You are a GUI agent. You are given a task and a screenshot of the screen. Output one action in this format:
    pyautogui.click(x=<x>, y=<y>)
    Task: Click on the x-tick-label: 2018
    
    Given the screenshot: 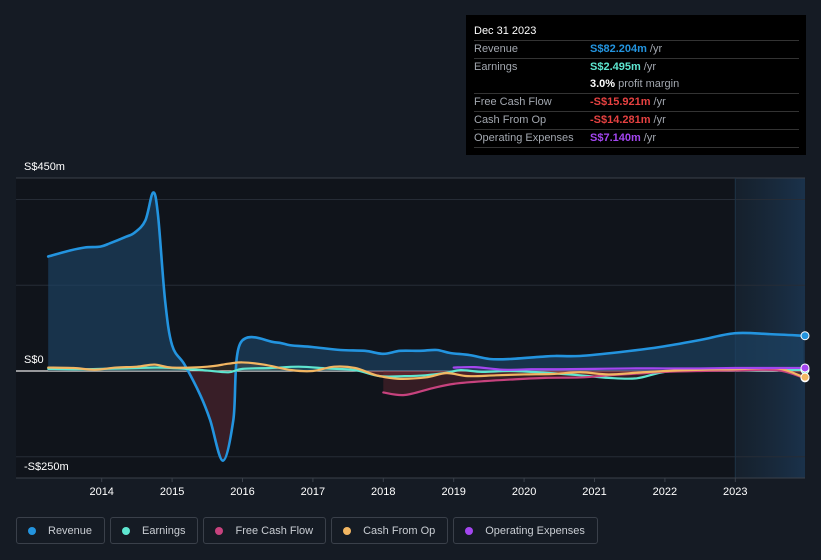 What is the action you would take?
    pyautogui.click(x=383, y=492)
    